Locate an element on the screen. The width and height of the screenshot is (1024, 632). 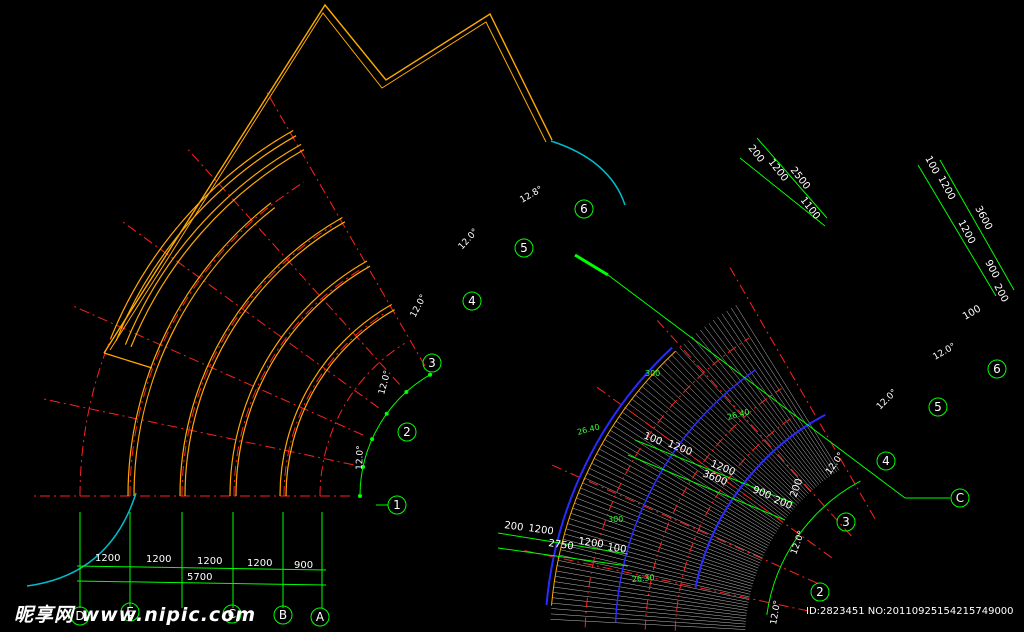
svg-text: 1 is located at coordinates (397, 505).